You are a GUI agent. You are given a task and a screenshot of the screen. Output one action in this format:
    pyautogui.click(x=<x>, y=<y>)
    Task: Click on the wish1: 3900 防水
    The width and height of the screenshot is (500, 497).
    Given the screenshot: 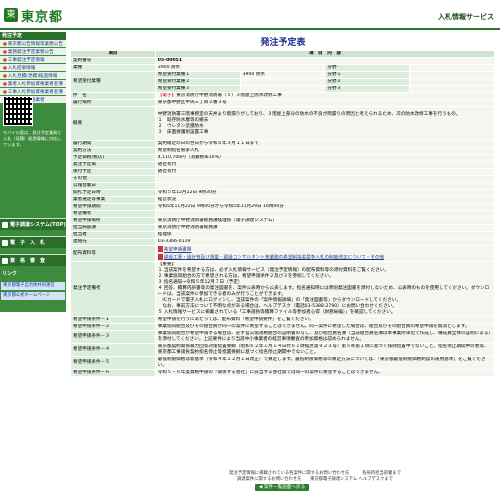 What is the action you would take?
    pyautogui.click(x=282, y=75)
    